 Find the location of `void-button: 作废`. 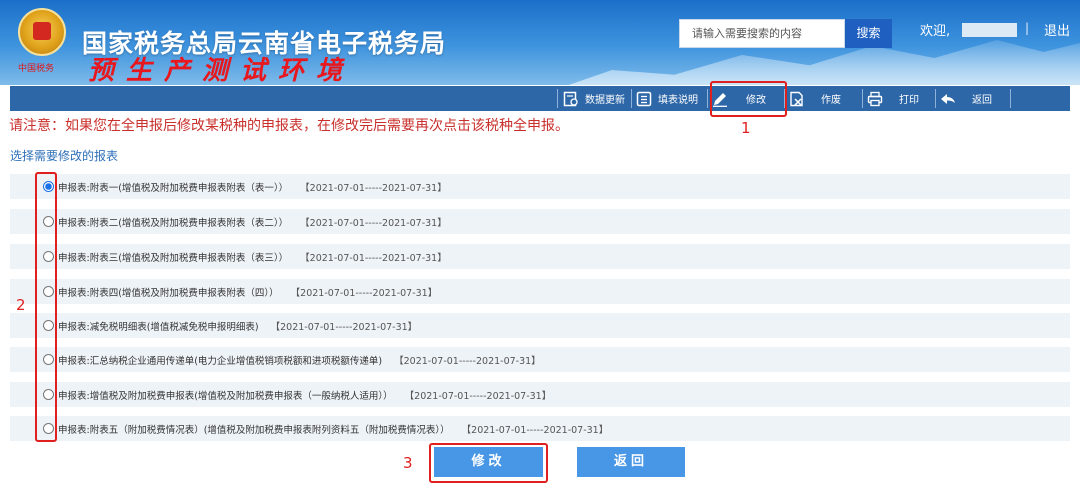

void-button: 作废 is located at coordinates (815, 98).